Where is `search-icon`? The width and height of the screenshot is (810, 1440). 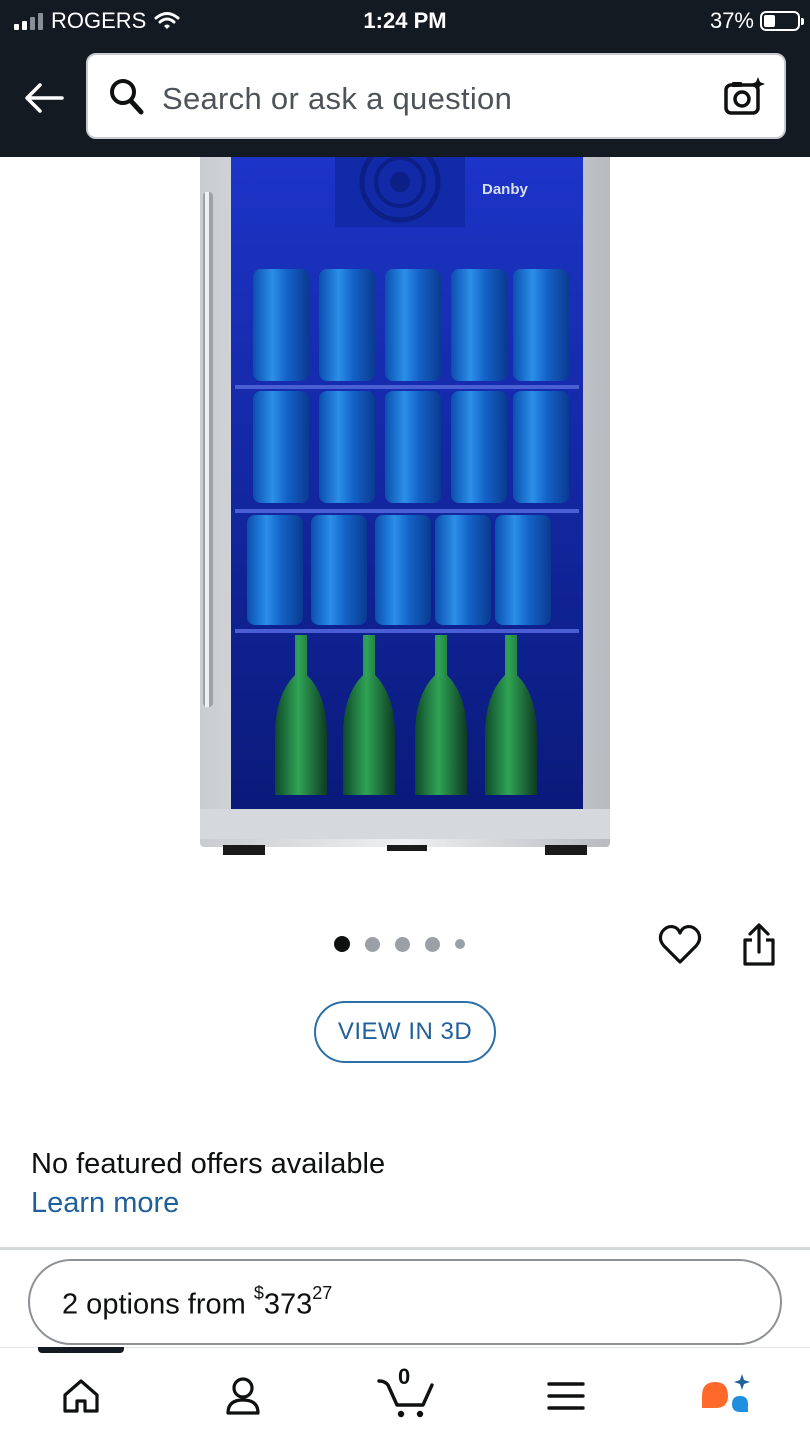
search-icon is located at coordinates (127, 97).